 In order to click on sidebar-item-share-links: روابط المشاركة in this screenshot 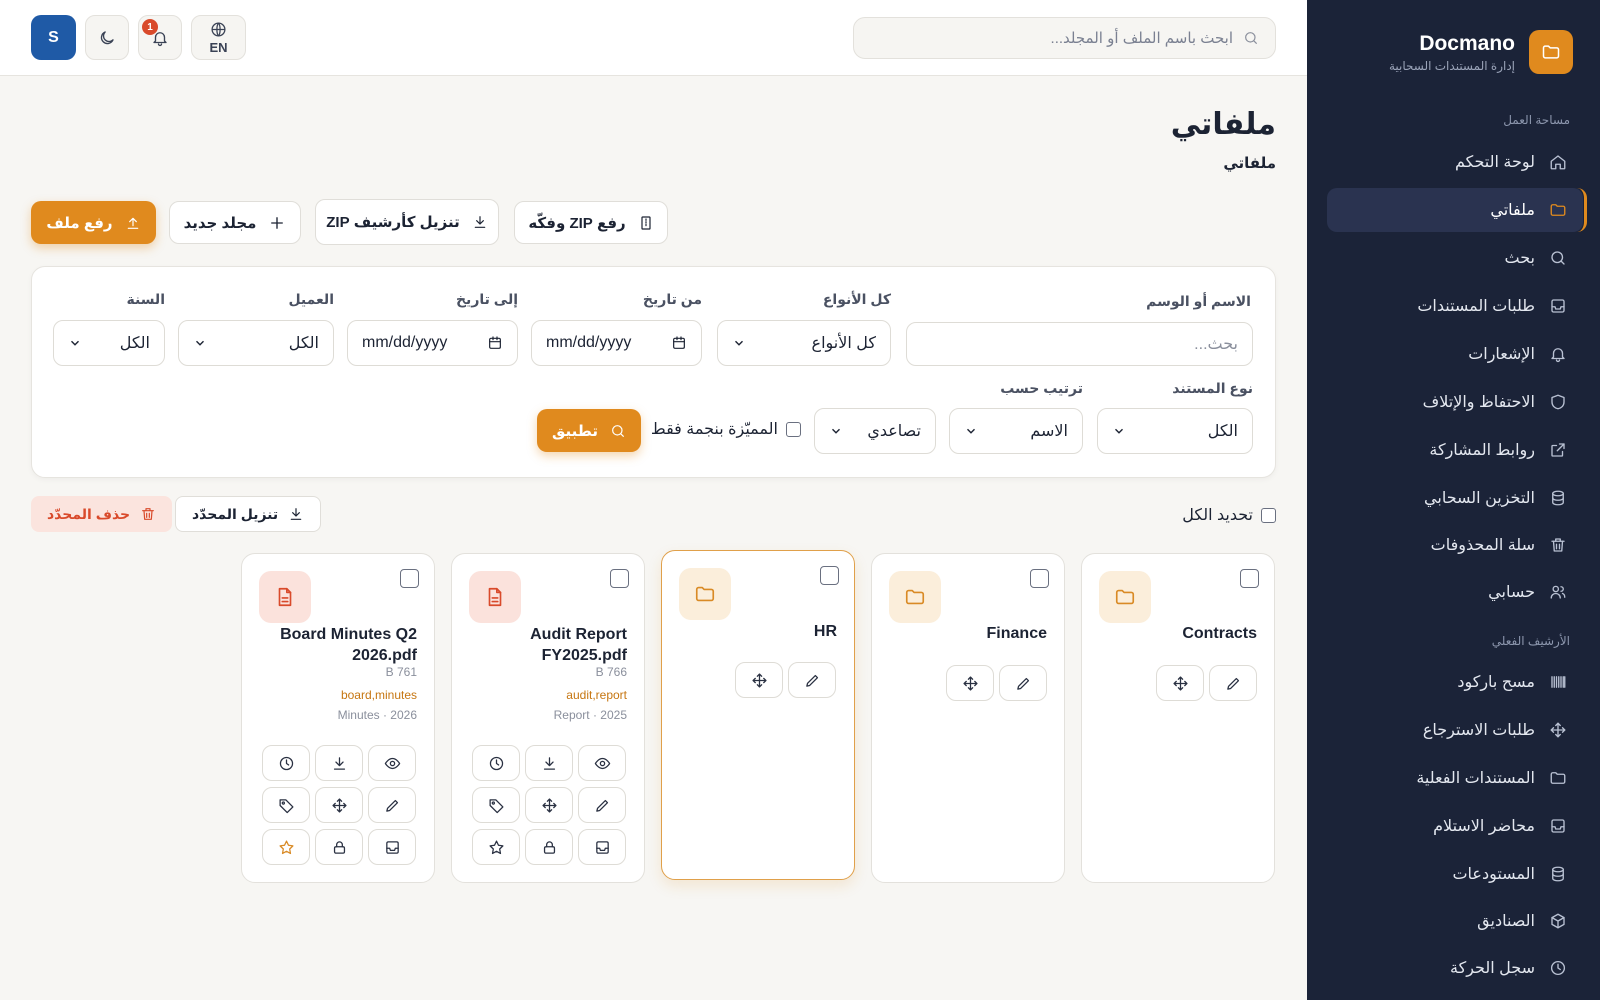, I will do `click(1455, 450)`.